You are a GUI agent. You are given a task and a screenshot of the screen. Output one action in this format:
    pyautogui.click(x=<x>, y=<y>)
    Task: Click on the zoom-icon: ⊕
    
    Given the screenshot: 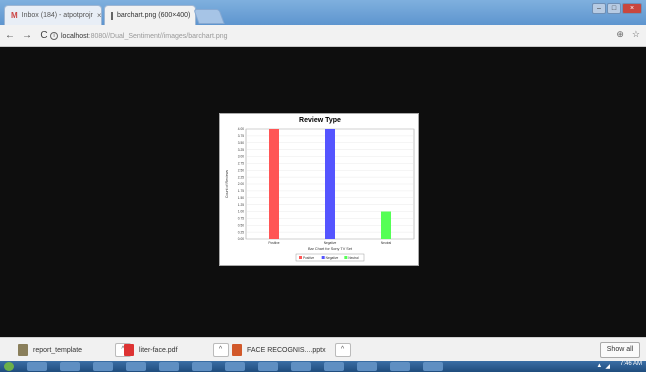 What is the action you would take?
    pyautogui.click(x=620, y=34)
    